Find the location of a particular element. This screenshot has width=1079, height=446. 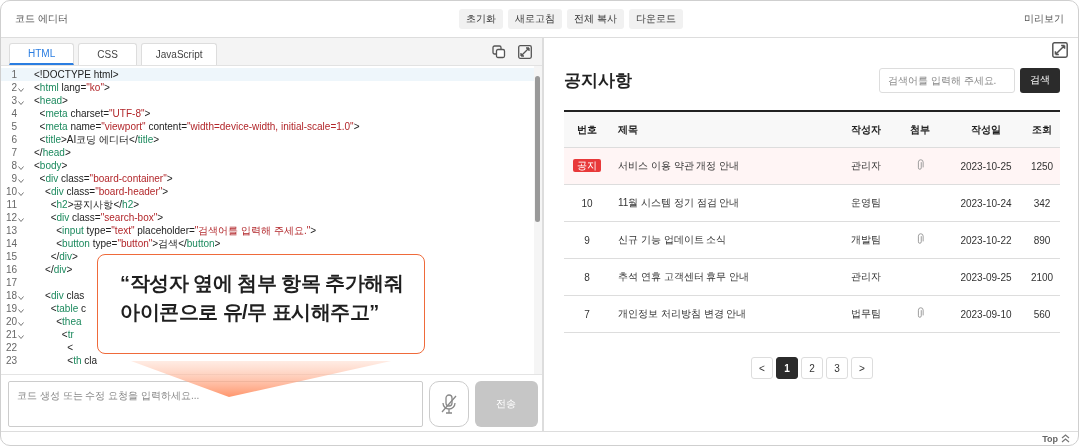

editor-tab: JavaScript is located at coordinates (179, 54).